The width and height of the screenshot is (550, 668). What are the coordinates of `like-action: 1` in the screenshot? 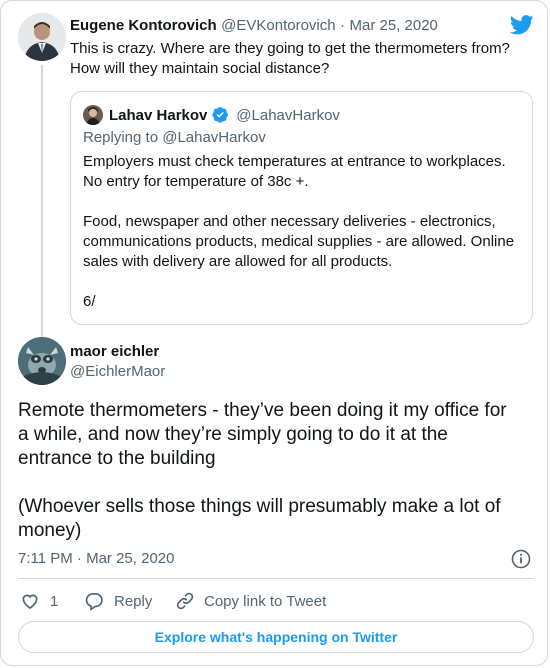 It's located at (39, 601).